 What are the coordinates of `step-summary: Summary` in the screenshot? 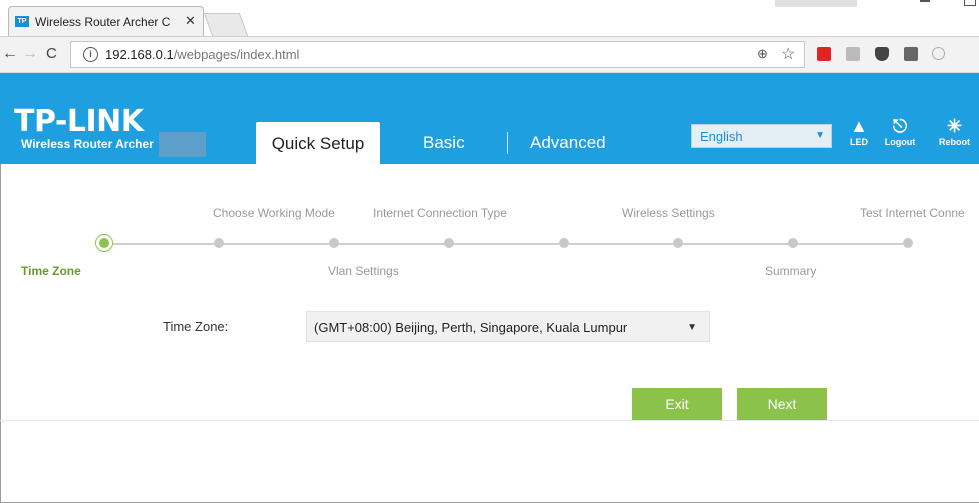 It's located at (791, 271).